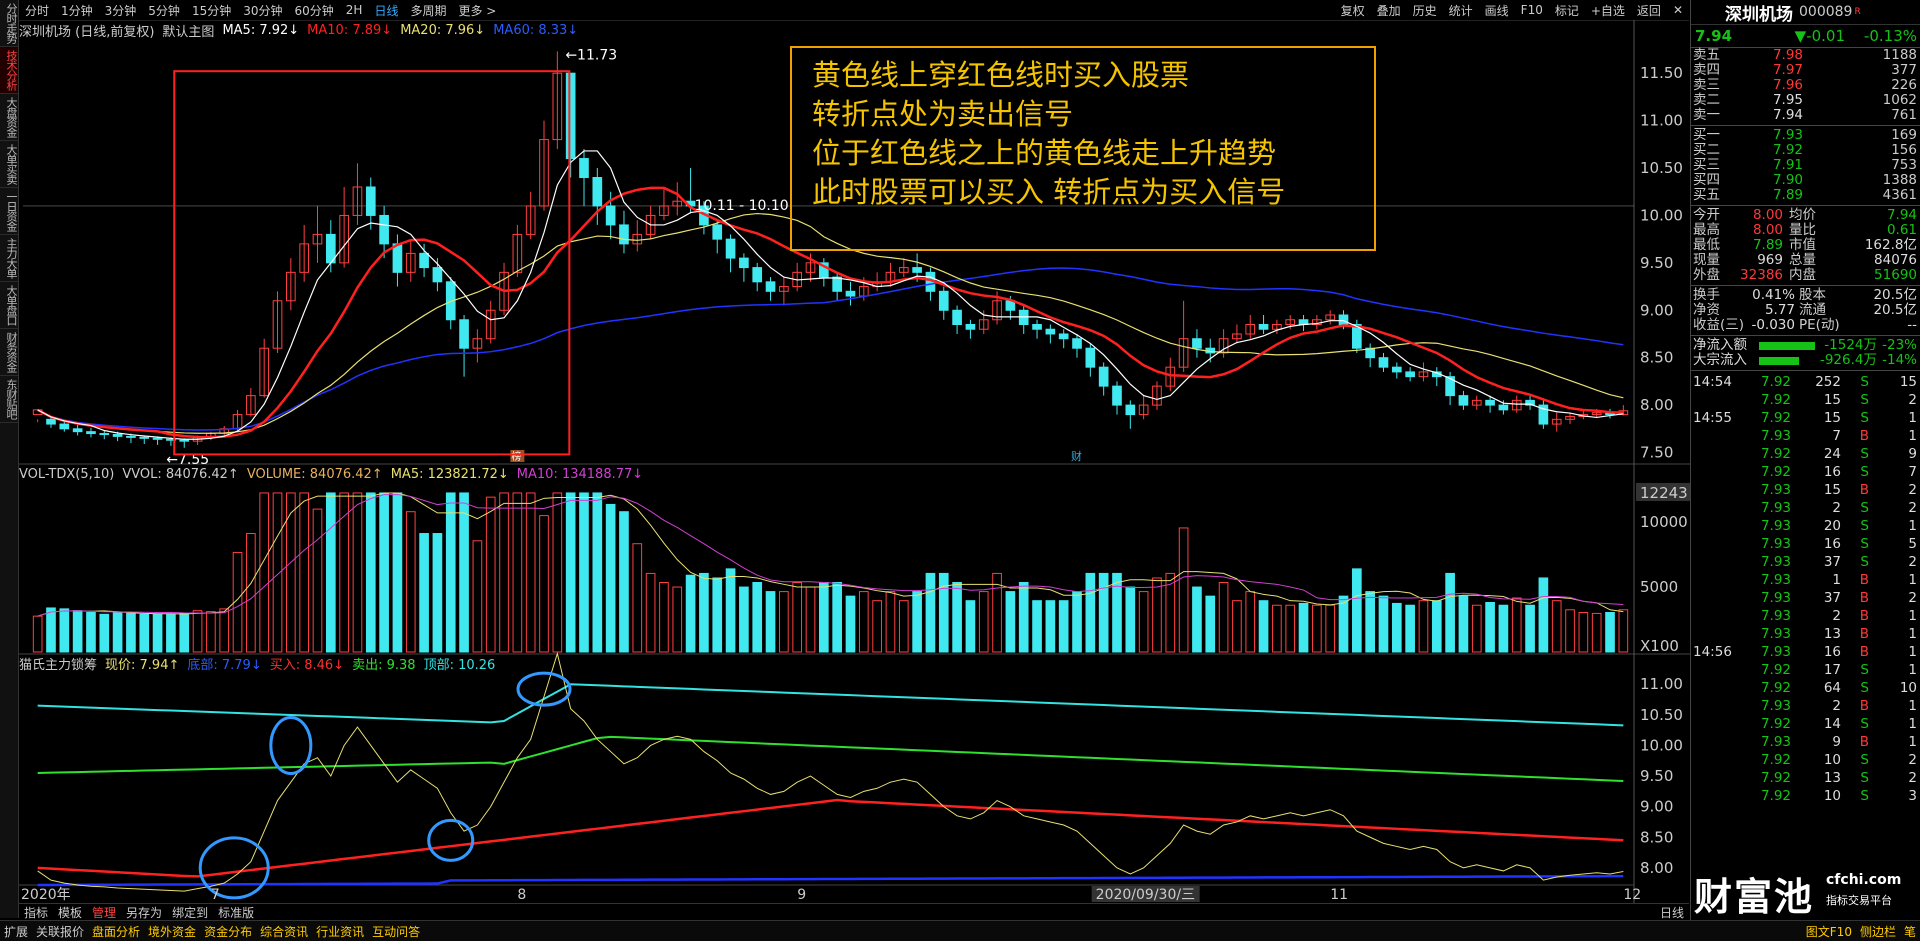 This screenshot has width=1920, height=941. What do you see at coordinates (9, 23) in the screenshot?
I see `left-tab: 分时走势` at bounding box center [9, 23].